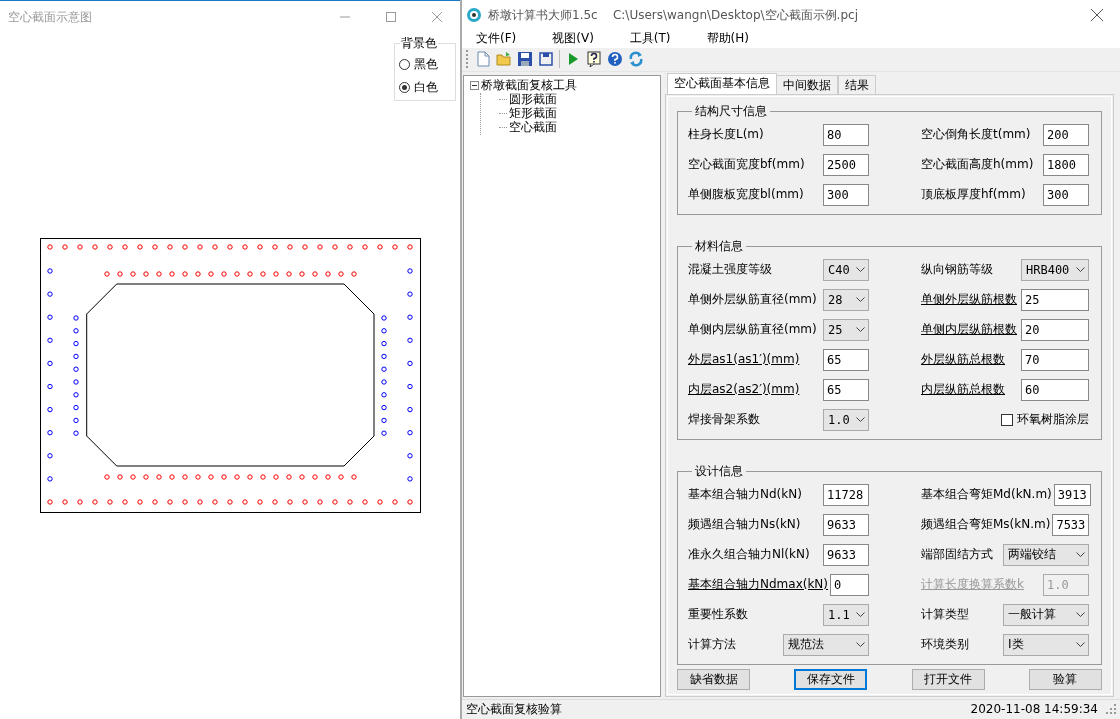 The width and height of the screenshot is (1120, 719). What do you see at coordinates (986, 525) in the screenshot?
I see `field-label: 频遇组合弯矩Ms(kN.m)` at bounding box center [986, 525].